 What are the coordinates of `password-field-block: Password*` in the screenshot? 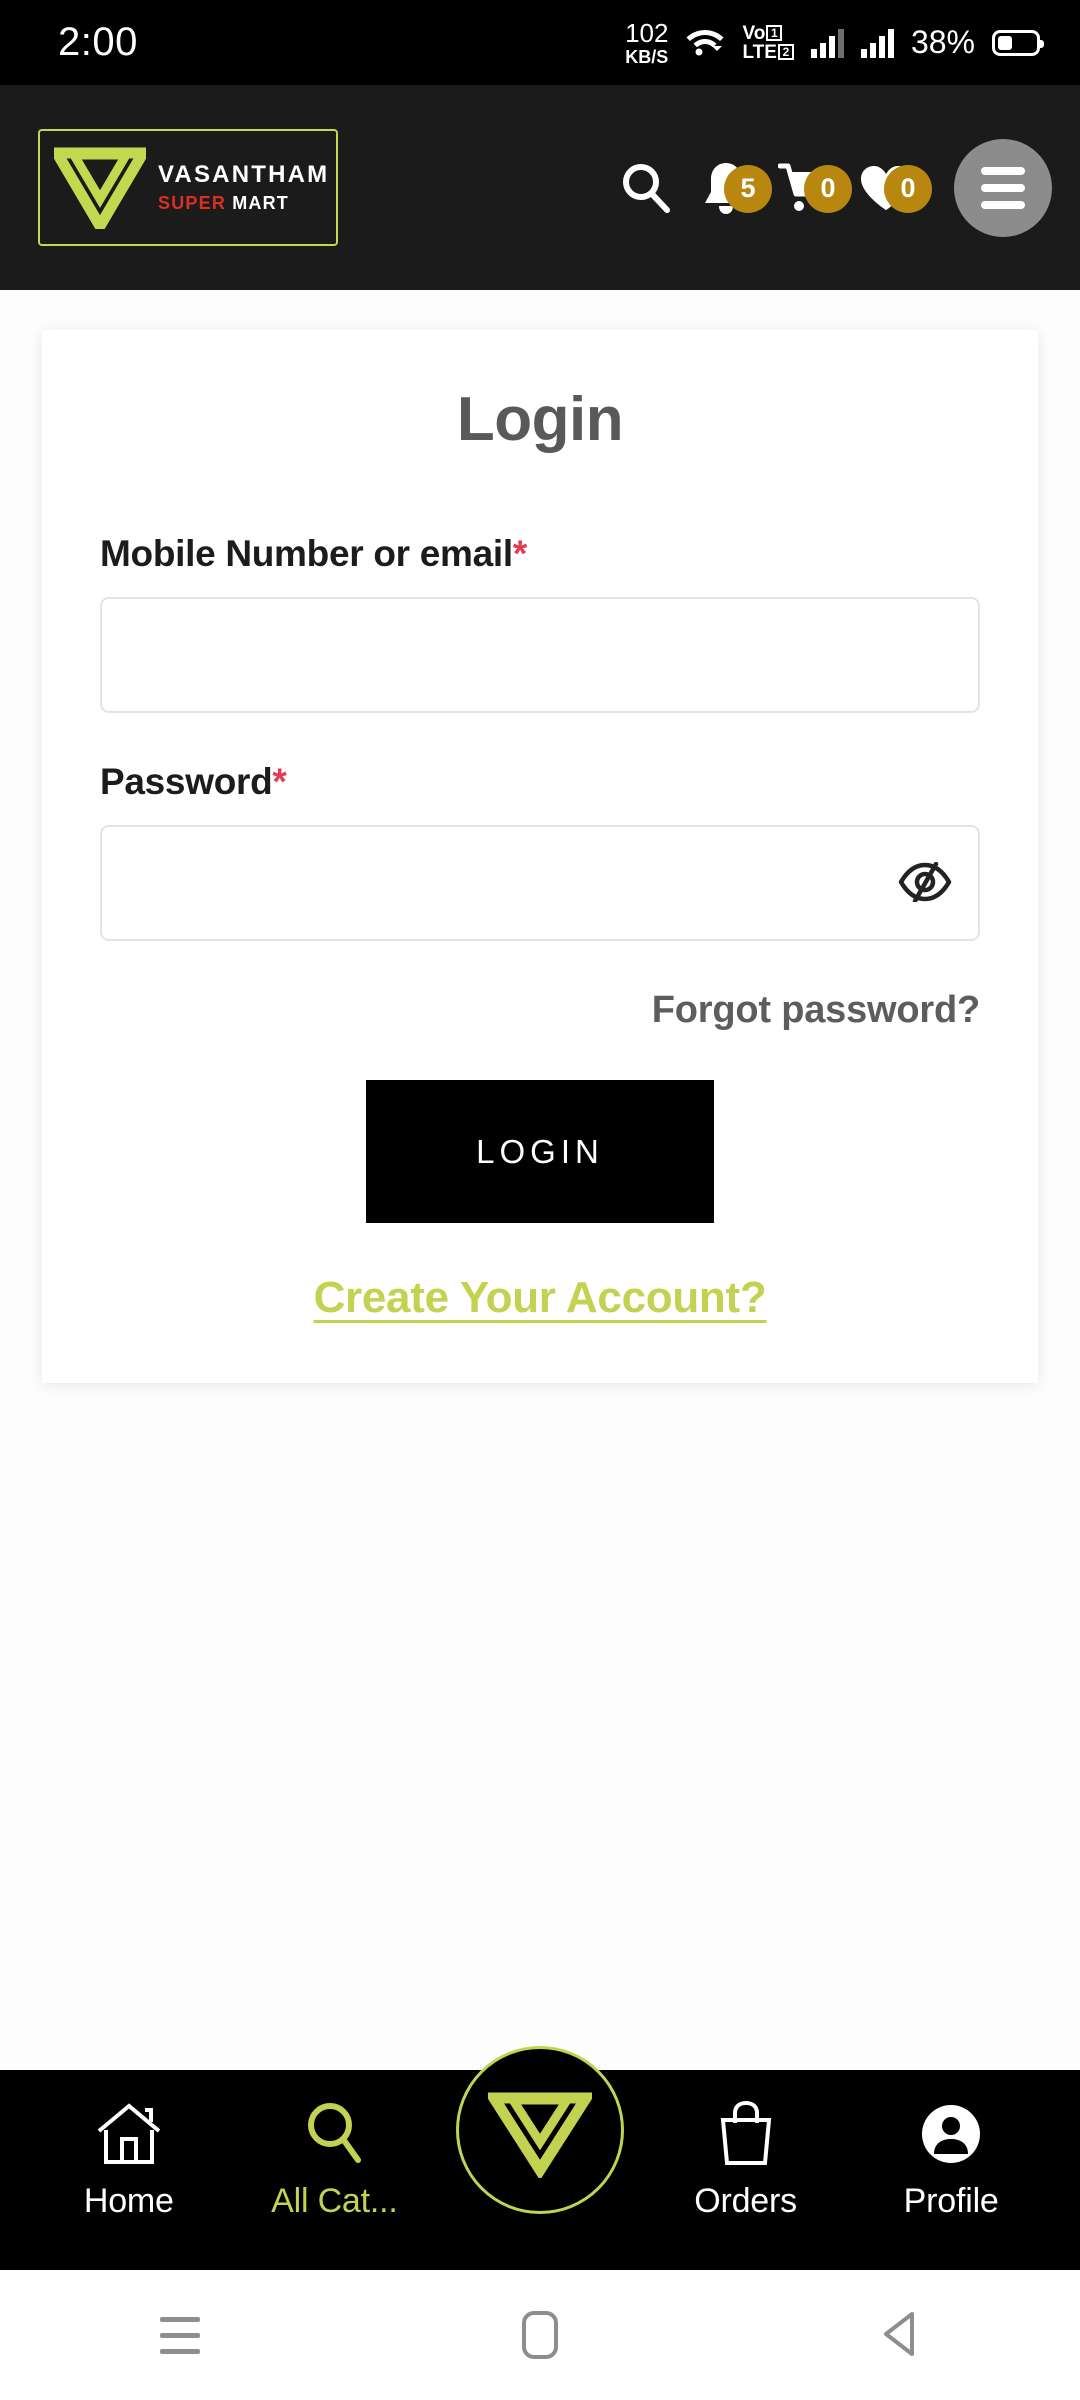 It's located at (540, 851).